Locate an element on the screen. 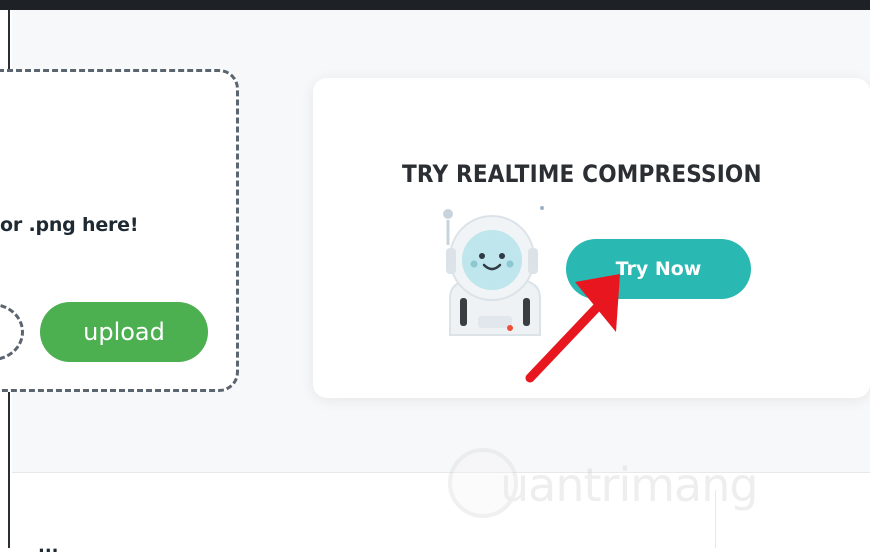 The width and height of the screenshot is (870, 557). red-arrow-annotation is located at coordinates (572, 328).